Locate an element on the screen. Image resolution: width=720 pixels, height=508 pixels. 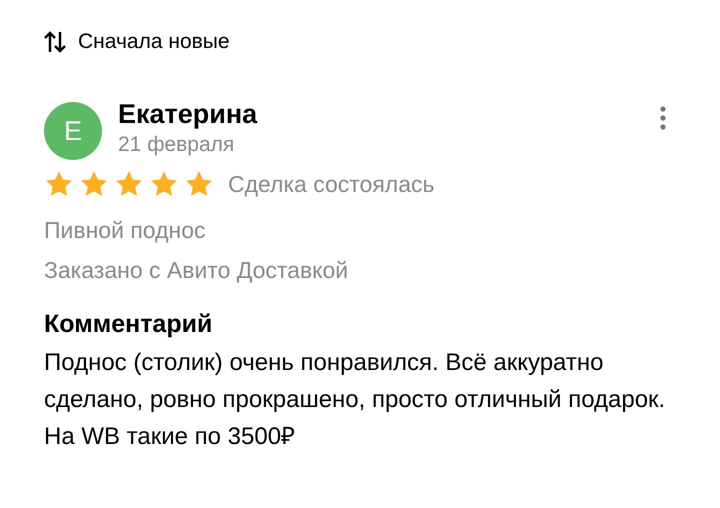
deal-status: Сделка состоялась is located at coordinates (331, 184).